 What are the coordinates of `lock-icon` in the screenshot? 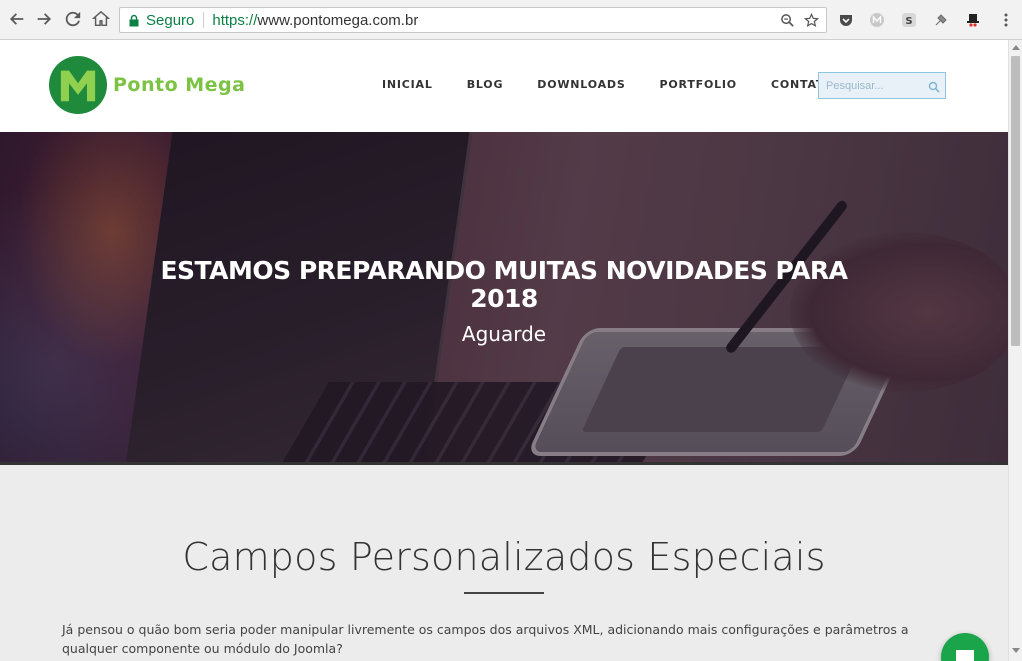 It's located at (134, 20).